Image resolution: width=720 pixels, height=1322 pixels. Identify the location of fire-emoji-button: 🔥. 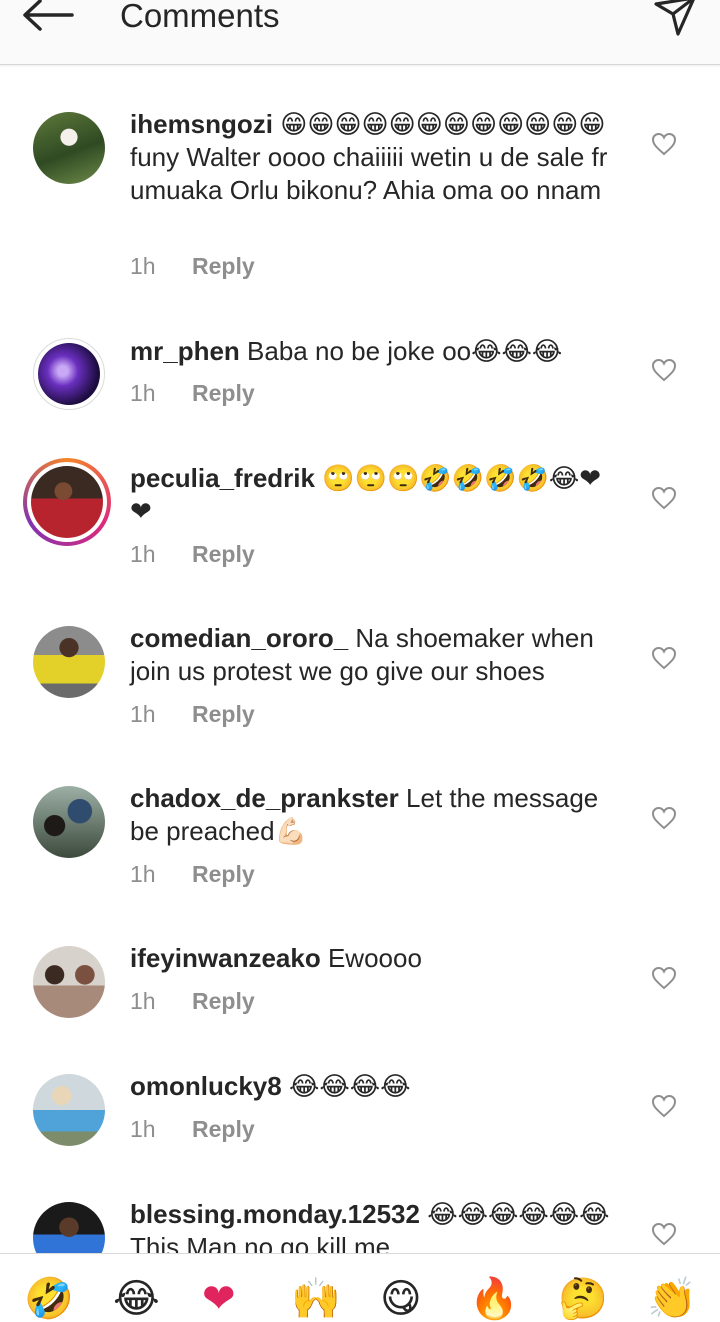
(494, 1299).